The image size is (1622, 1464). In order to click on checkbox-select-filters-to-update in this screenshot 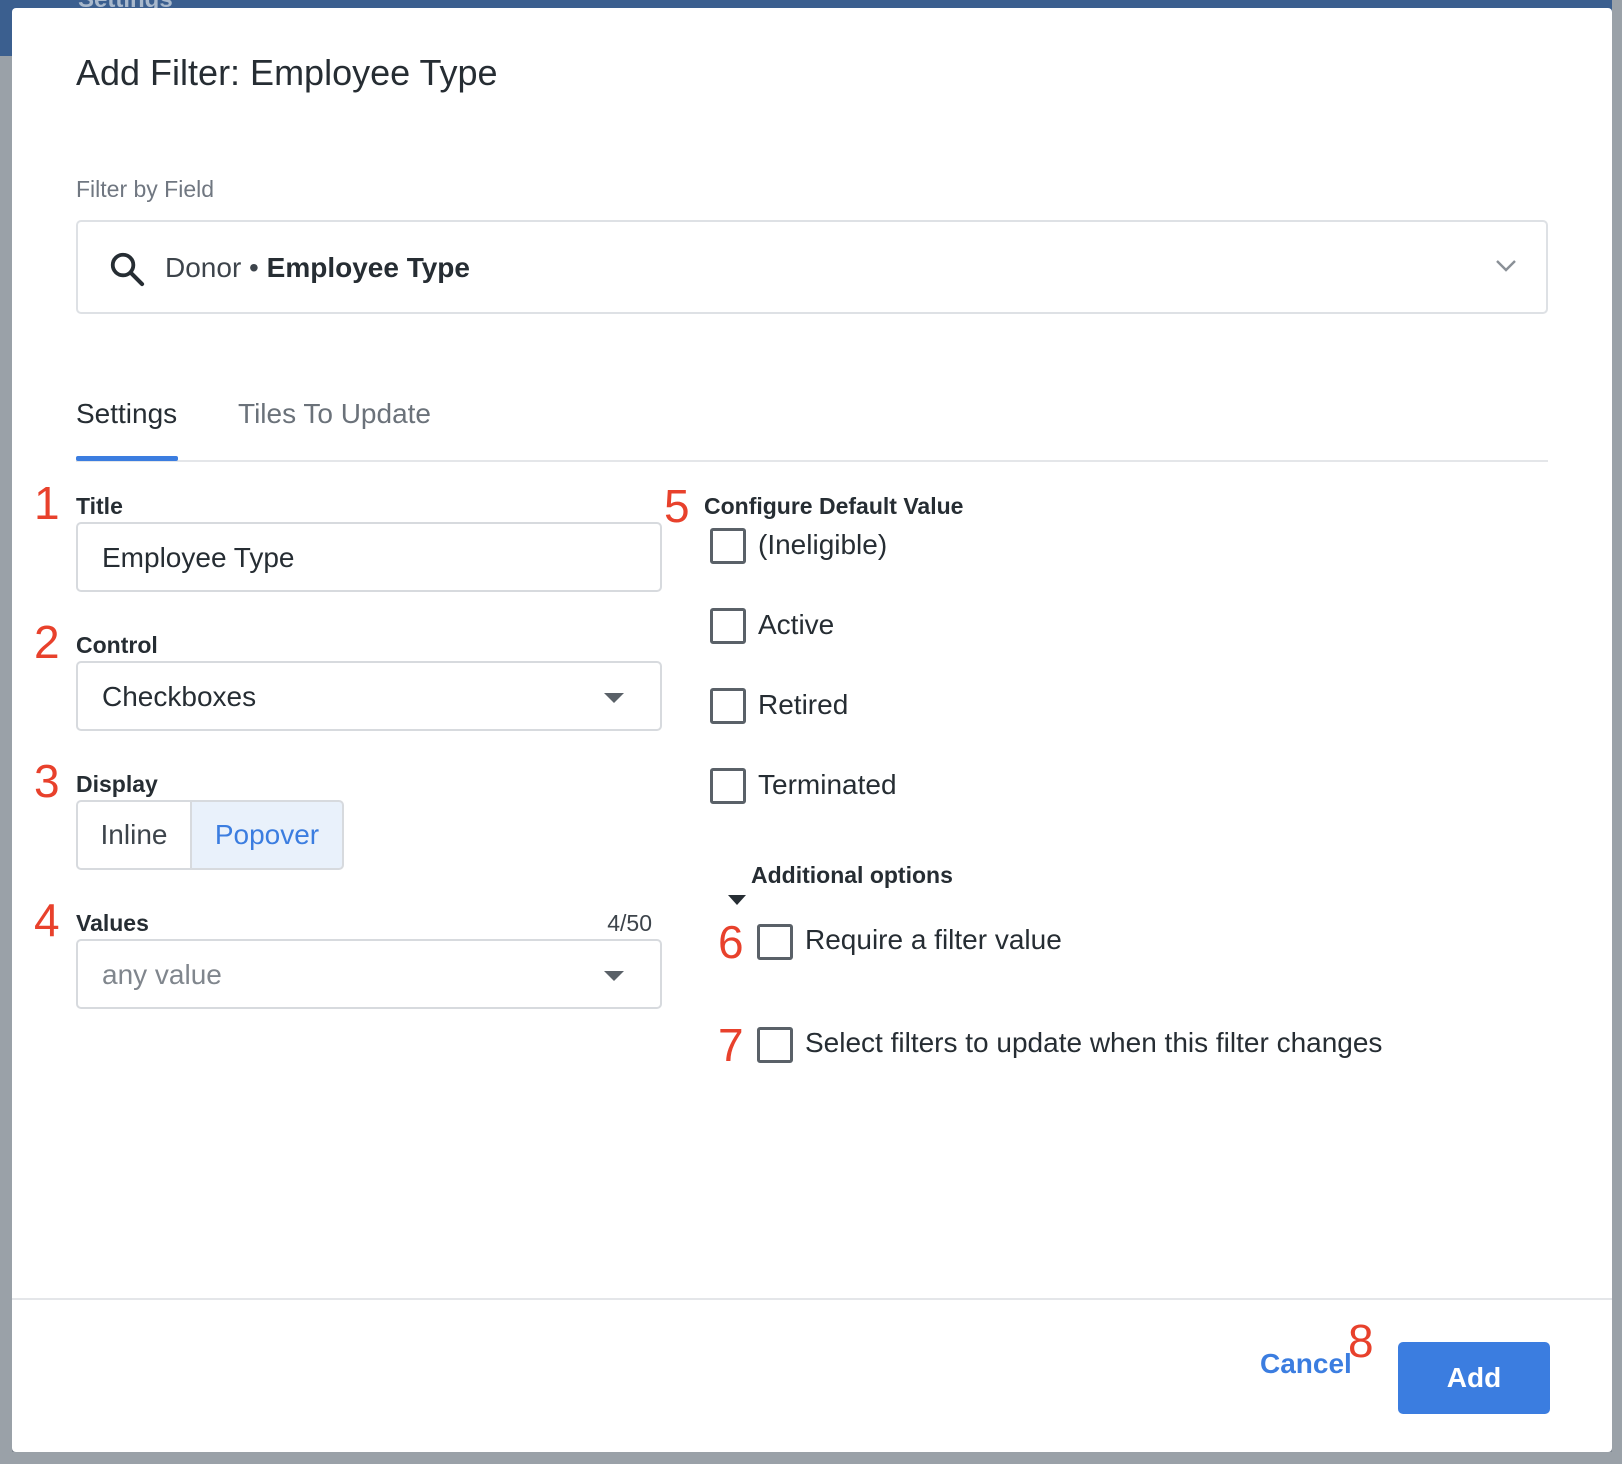, I will do `click(775, 1045)`.